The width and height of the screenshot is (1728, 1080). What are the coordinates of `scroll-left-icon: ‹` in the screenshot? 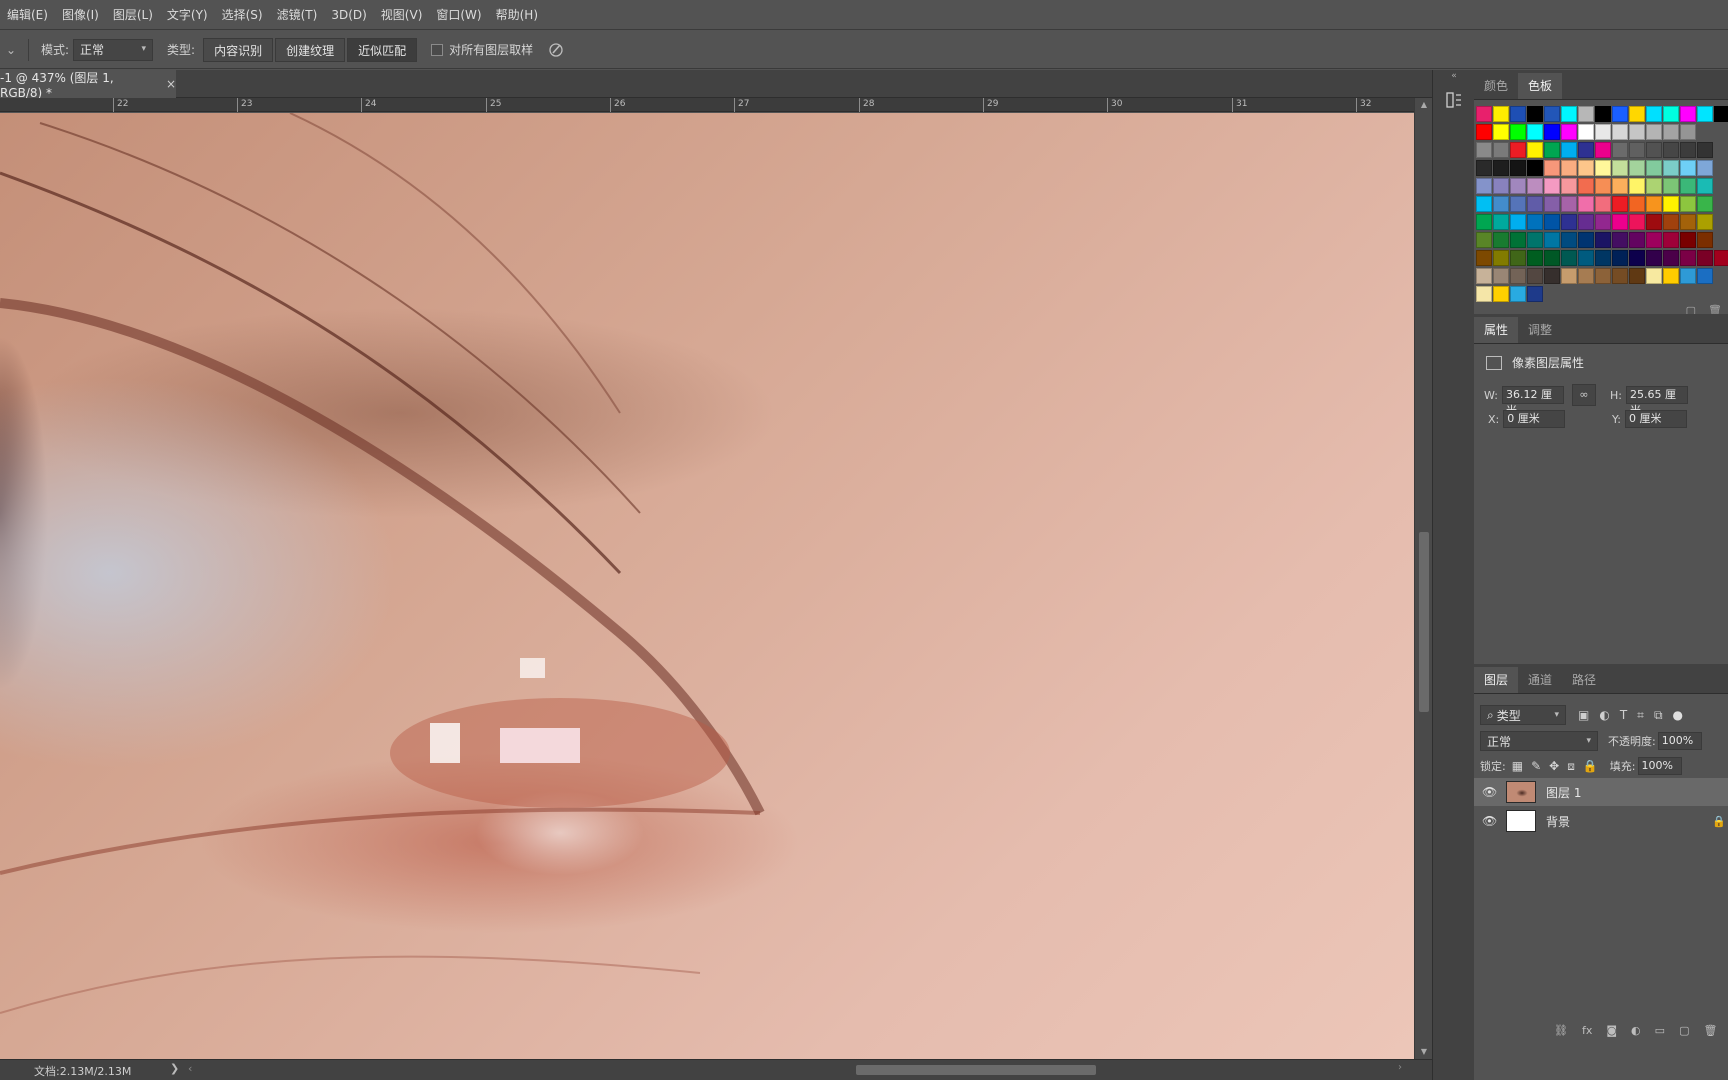 It's located at (190, 1068).